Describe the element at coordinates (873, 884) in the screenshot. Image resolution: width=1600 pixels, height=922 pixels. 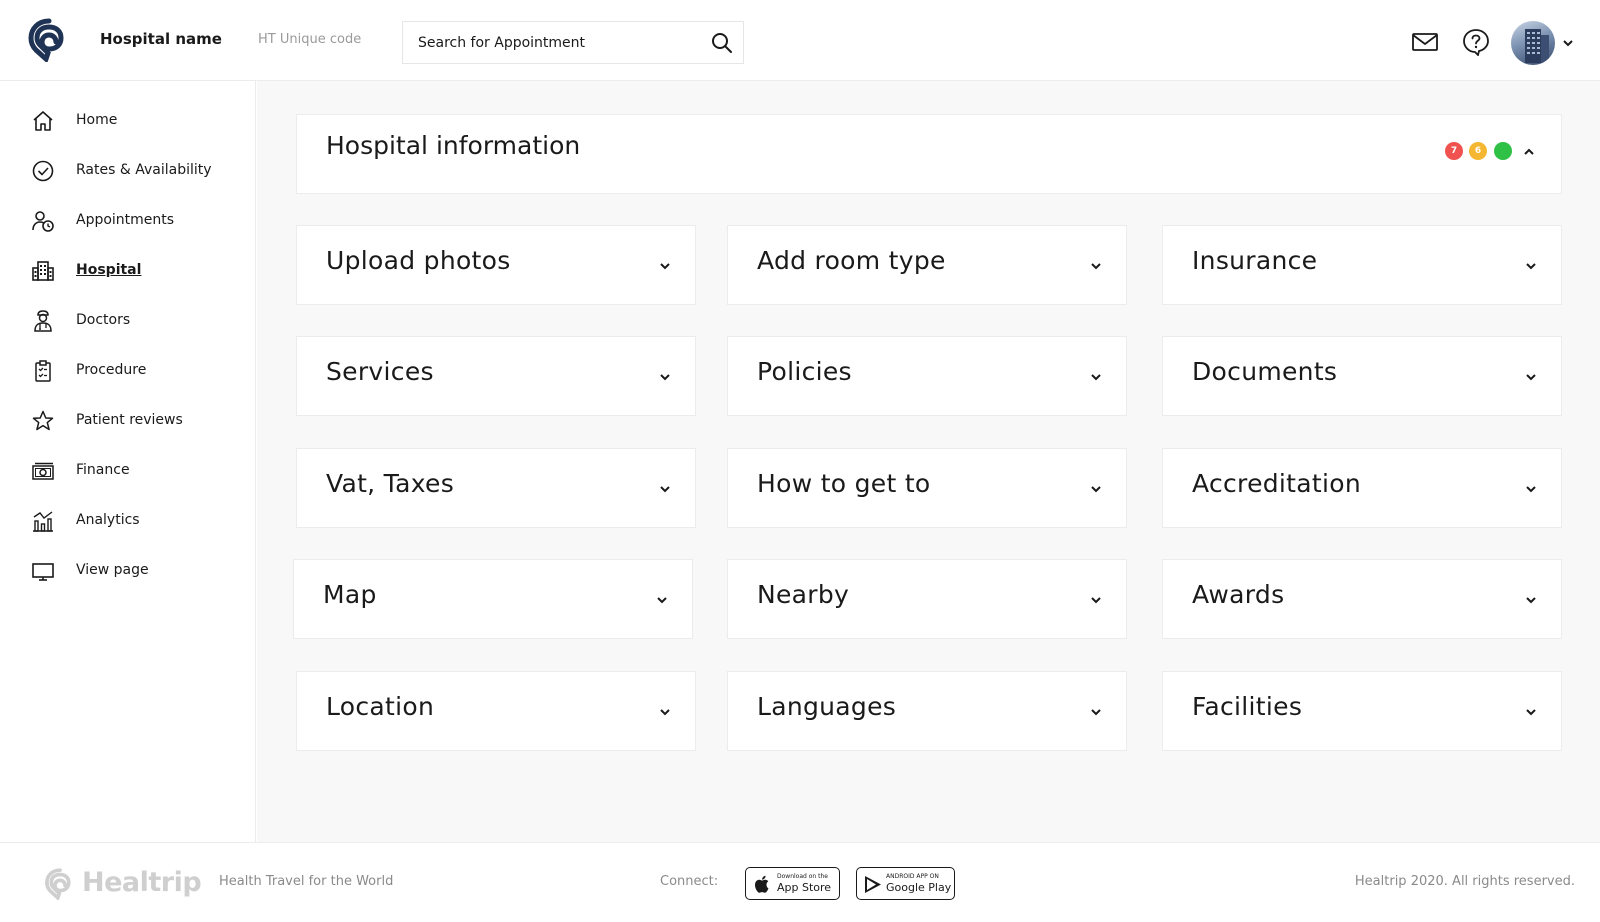
I see `play-store-icon` at that location.